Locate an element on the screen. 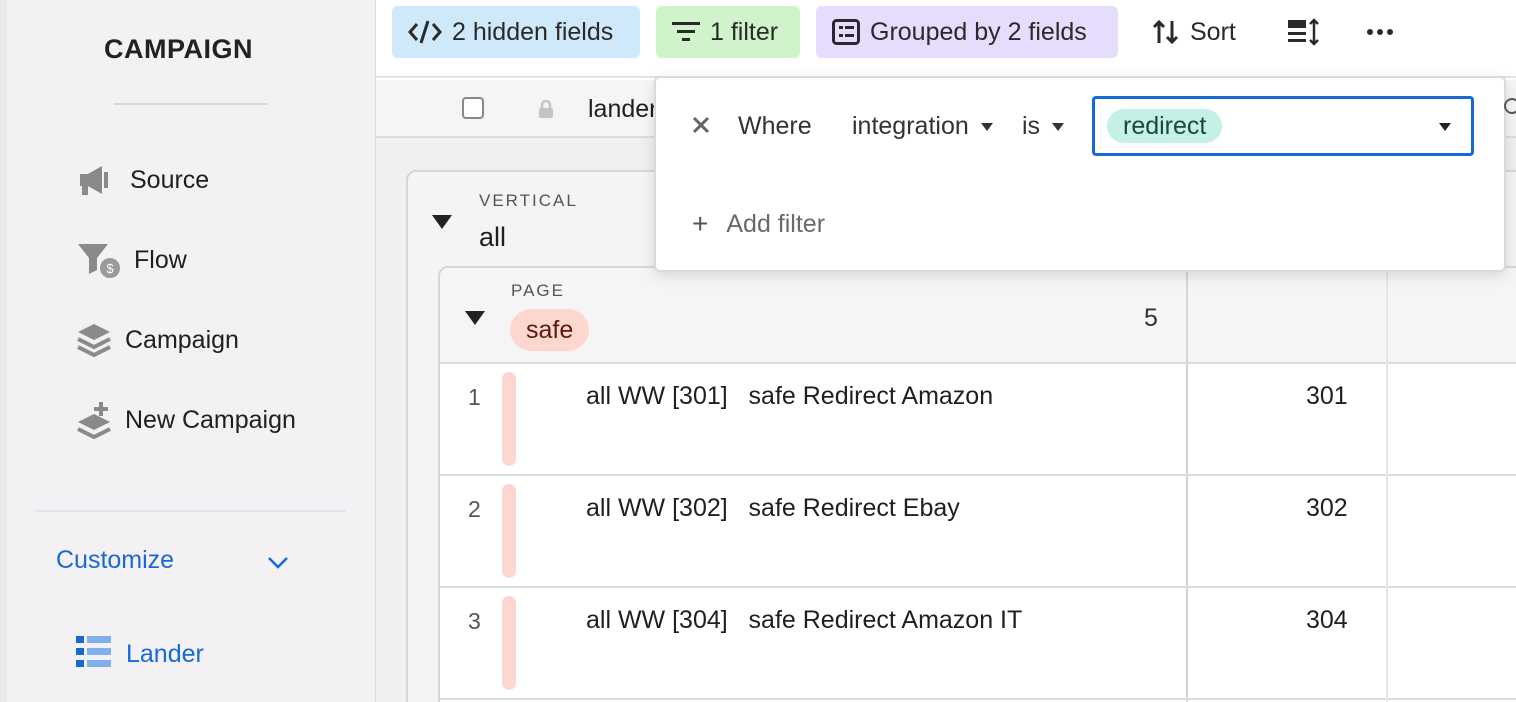 This screenshot has width=1516, height=702. code-hide-icon is located at coordinates (425, 32).